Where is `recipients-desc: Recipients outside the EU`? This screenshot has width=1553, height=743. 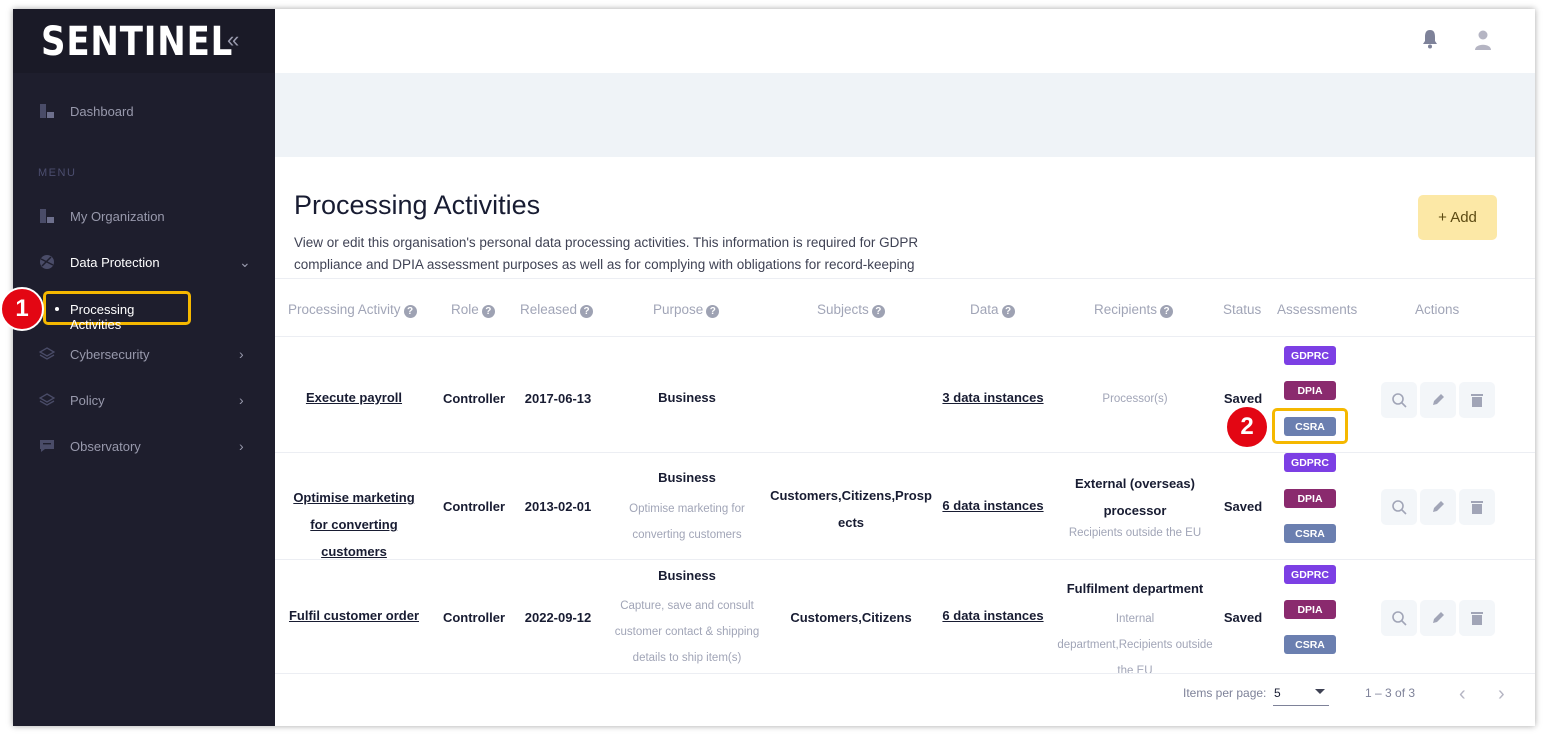 recipients-desc: Recipients outside the EU is located at coordinates (1135, 533).